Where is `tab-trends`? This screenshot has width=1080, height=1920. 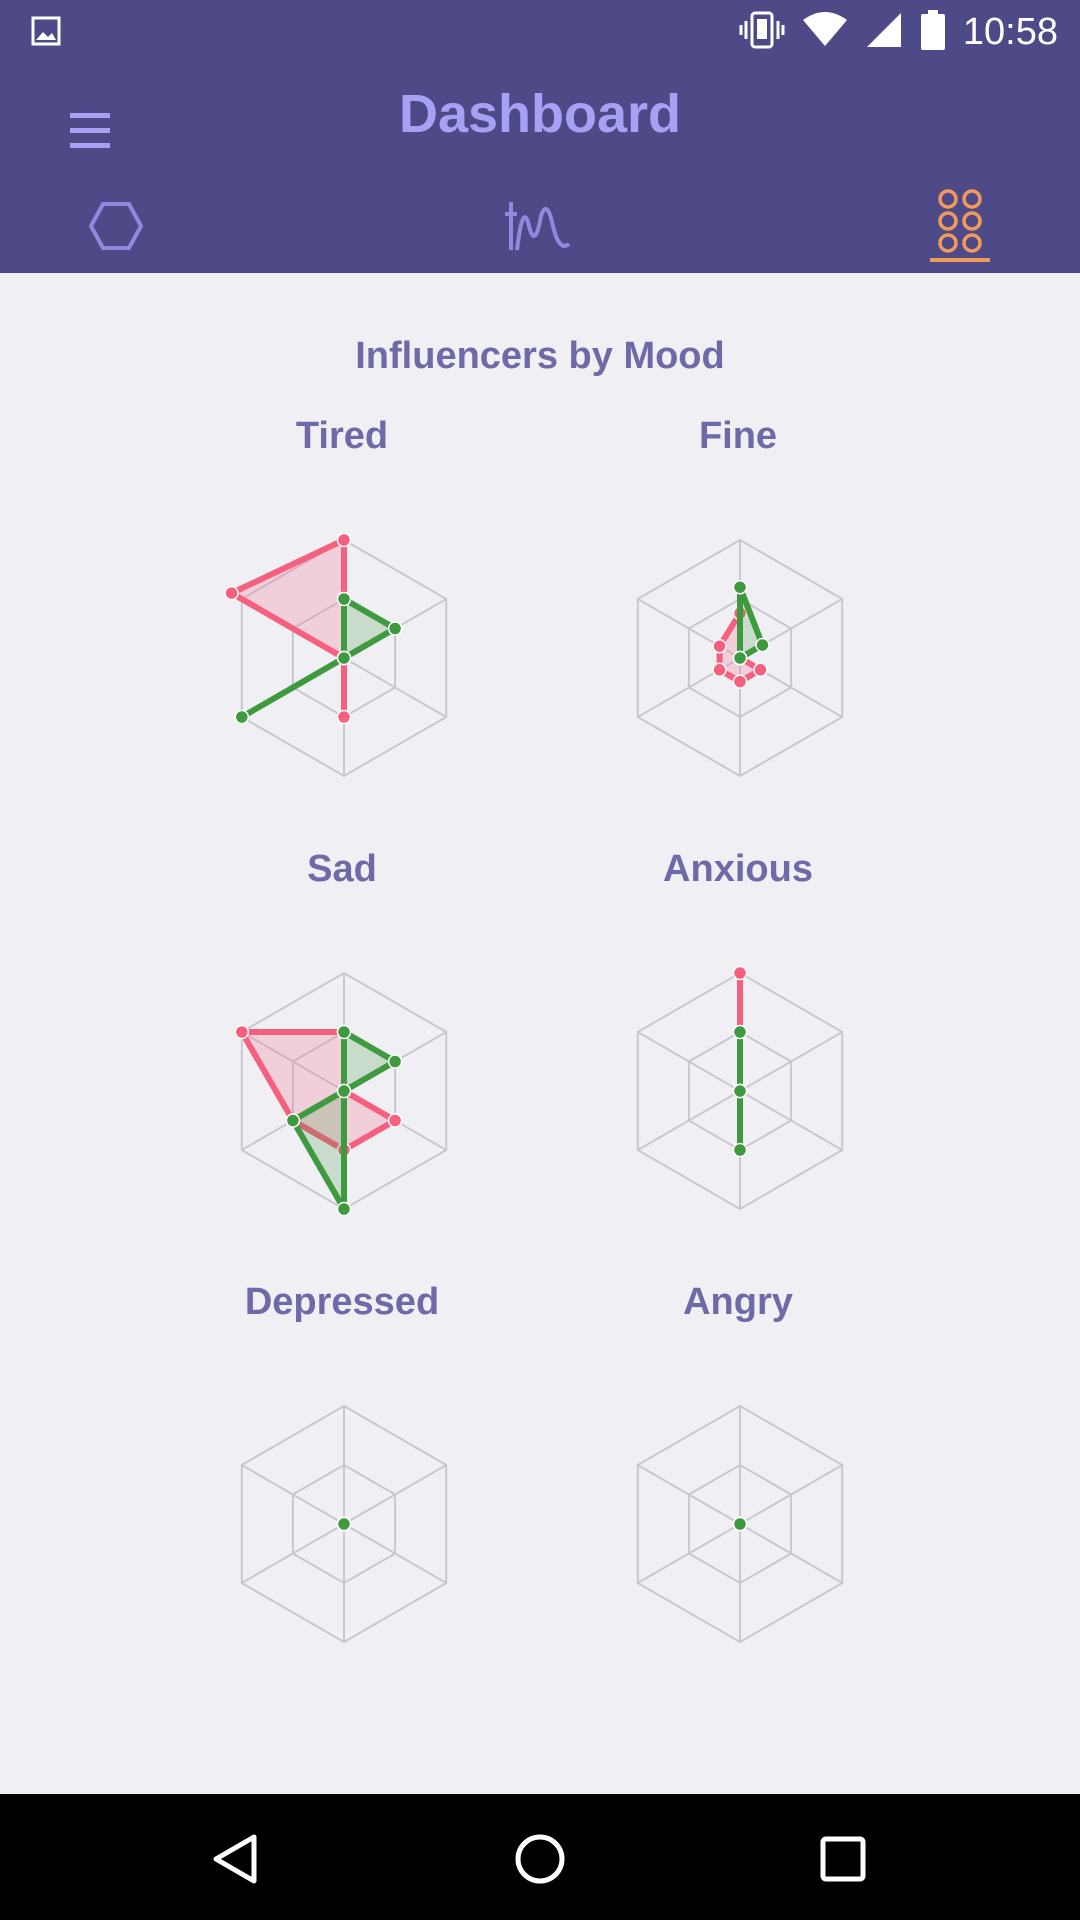
tab-trends is located at coordinates (538, 225).